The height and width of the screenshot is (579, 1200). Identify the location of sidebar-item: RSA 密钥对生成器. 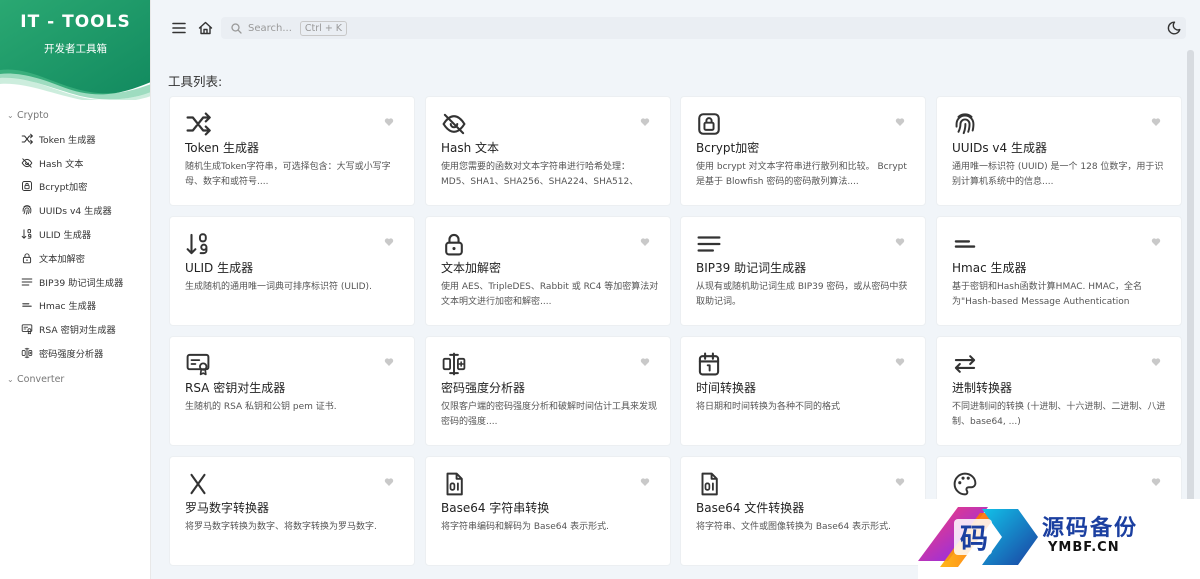
(75, 329).